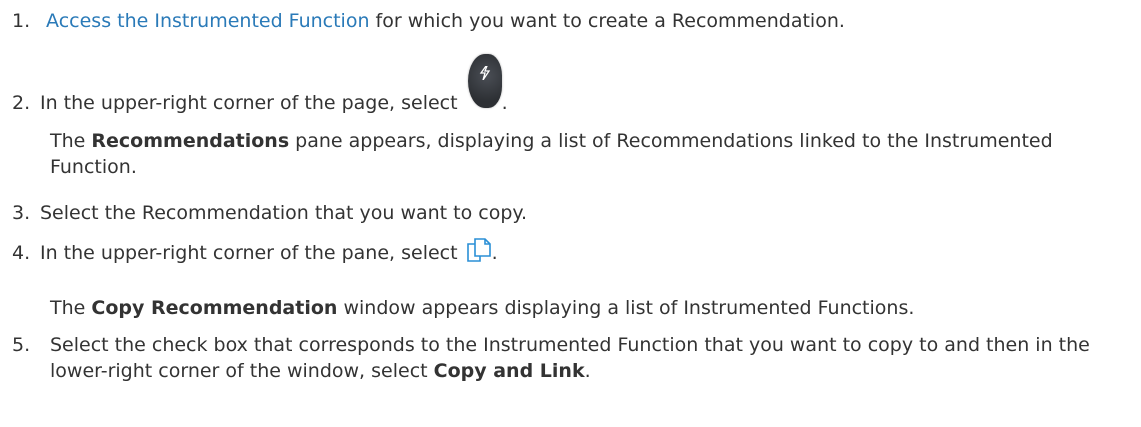 This screenshot has width=1141, height=427. What do you see at coordinates (21, 345) in the screenshot?
I see `step-number: 5.` at bounding box center [21, 345].